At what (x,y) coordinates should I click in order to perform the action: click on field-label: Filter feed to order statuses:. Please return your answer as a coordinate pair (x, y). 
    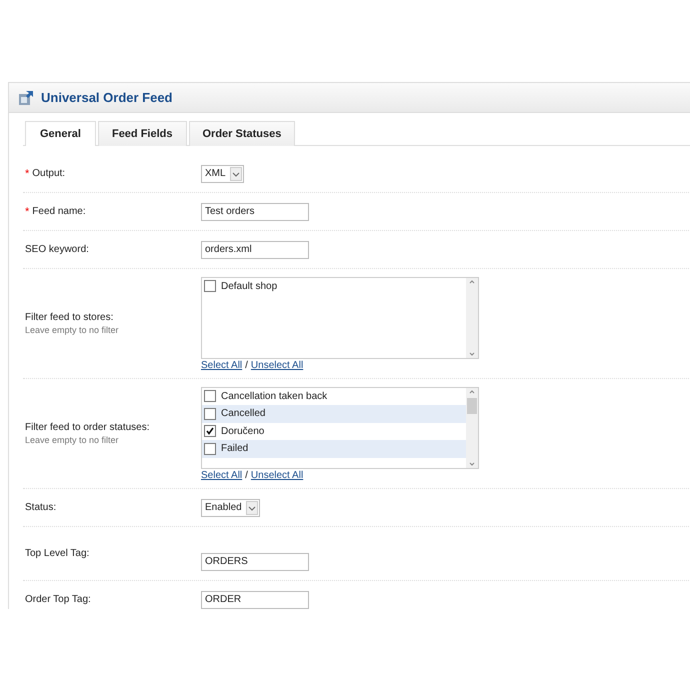
    Looking at the image, I should click on (87, 427).